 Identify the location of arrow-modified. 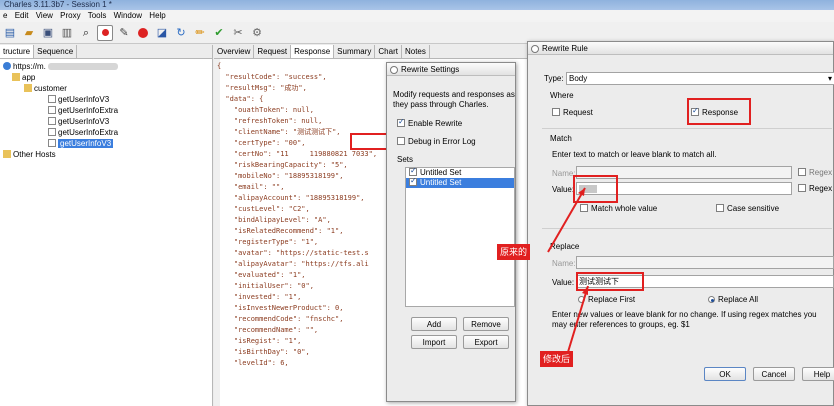
(578, 319).